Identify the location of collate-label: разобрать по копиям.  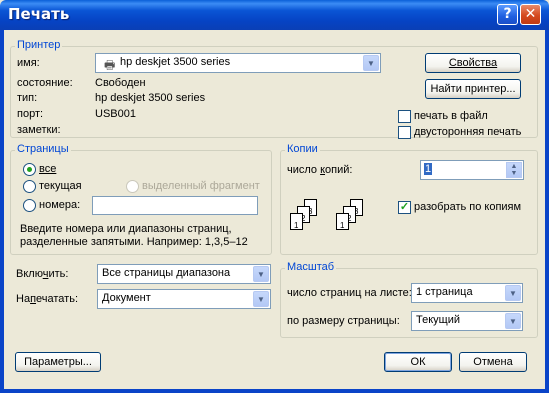
(467, 207).